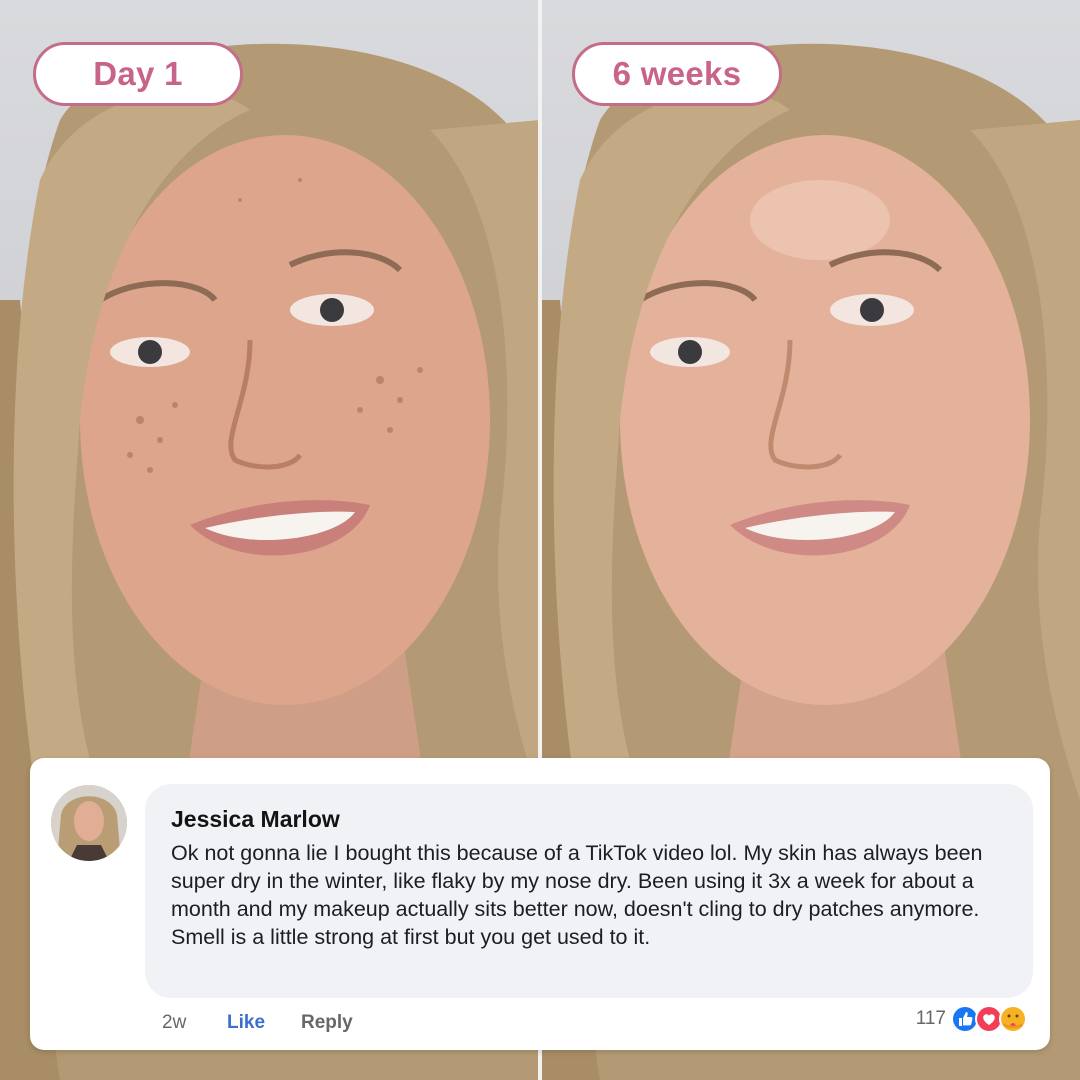  I want to click on day-1-badge: Day 1, so click(138, 74).